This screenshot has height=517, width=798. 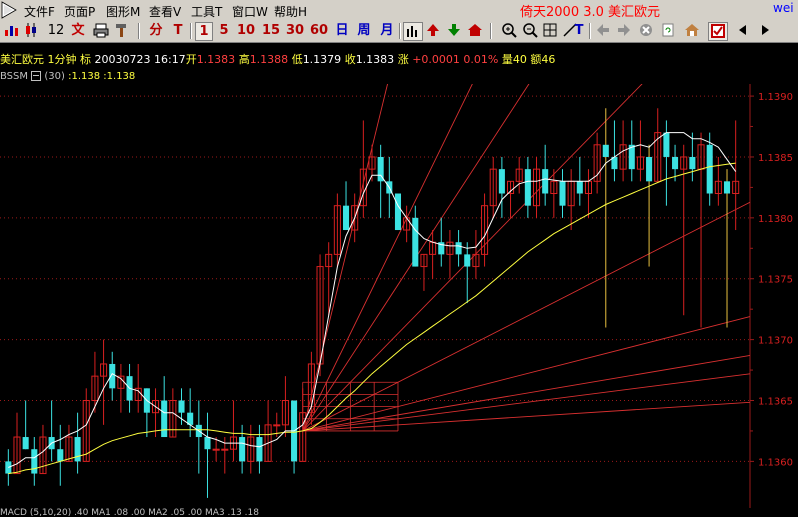 What do you see at coordinates (22, 59) in the screenshot?
I see `symbol-name: 美汇欧元` at bounding box center [22, 59].